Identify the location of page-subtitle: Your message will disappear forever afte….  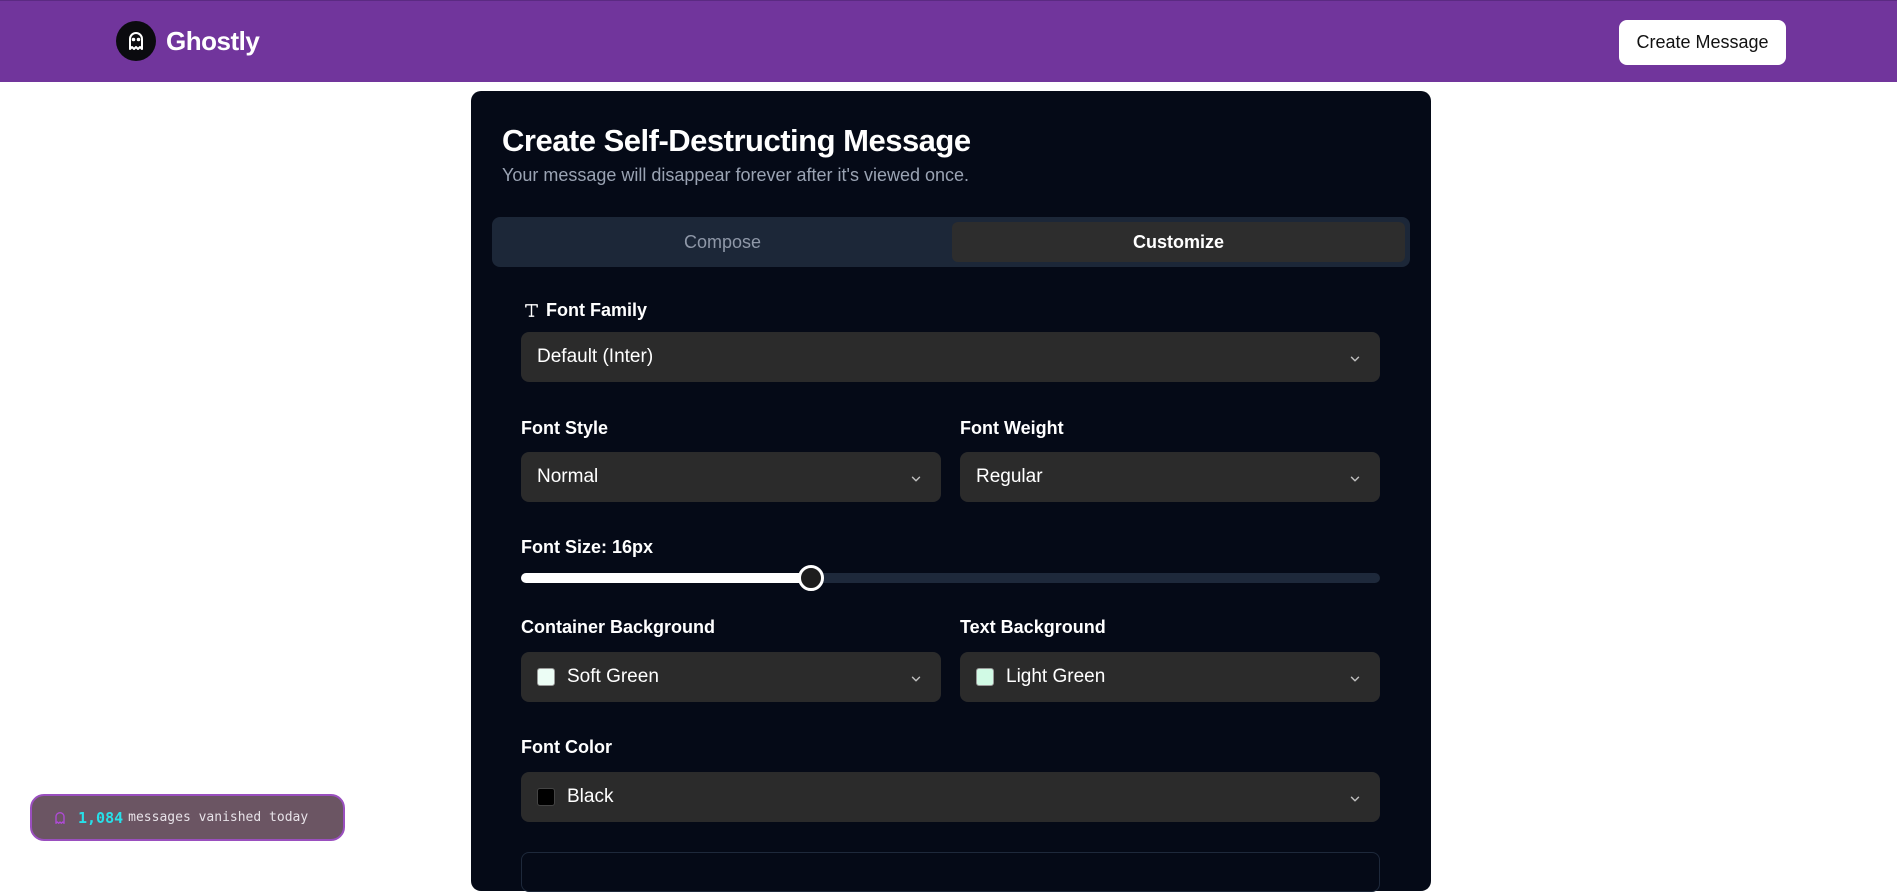
(736, 175).